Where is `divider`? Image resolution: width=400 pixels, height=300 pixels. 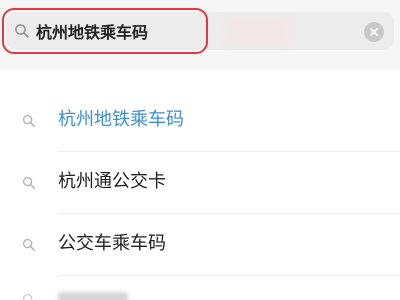 divider is located at coordinates (229, 275).